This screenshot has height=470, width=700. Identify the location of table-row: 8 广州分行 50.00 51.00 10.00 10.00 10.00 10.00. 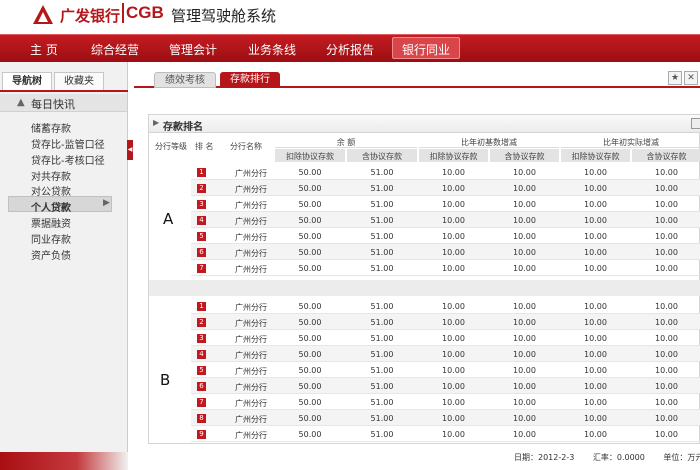
(445, 418).